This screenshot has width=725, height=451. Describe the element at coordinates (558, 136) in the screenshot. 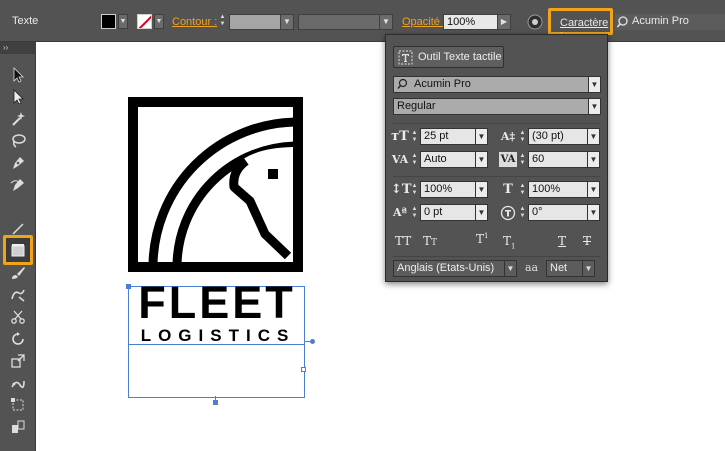

I see `leading-field: (30 pt)` at that location.